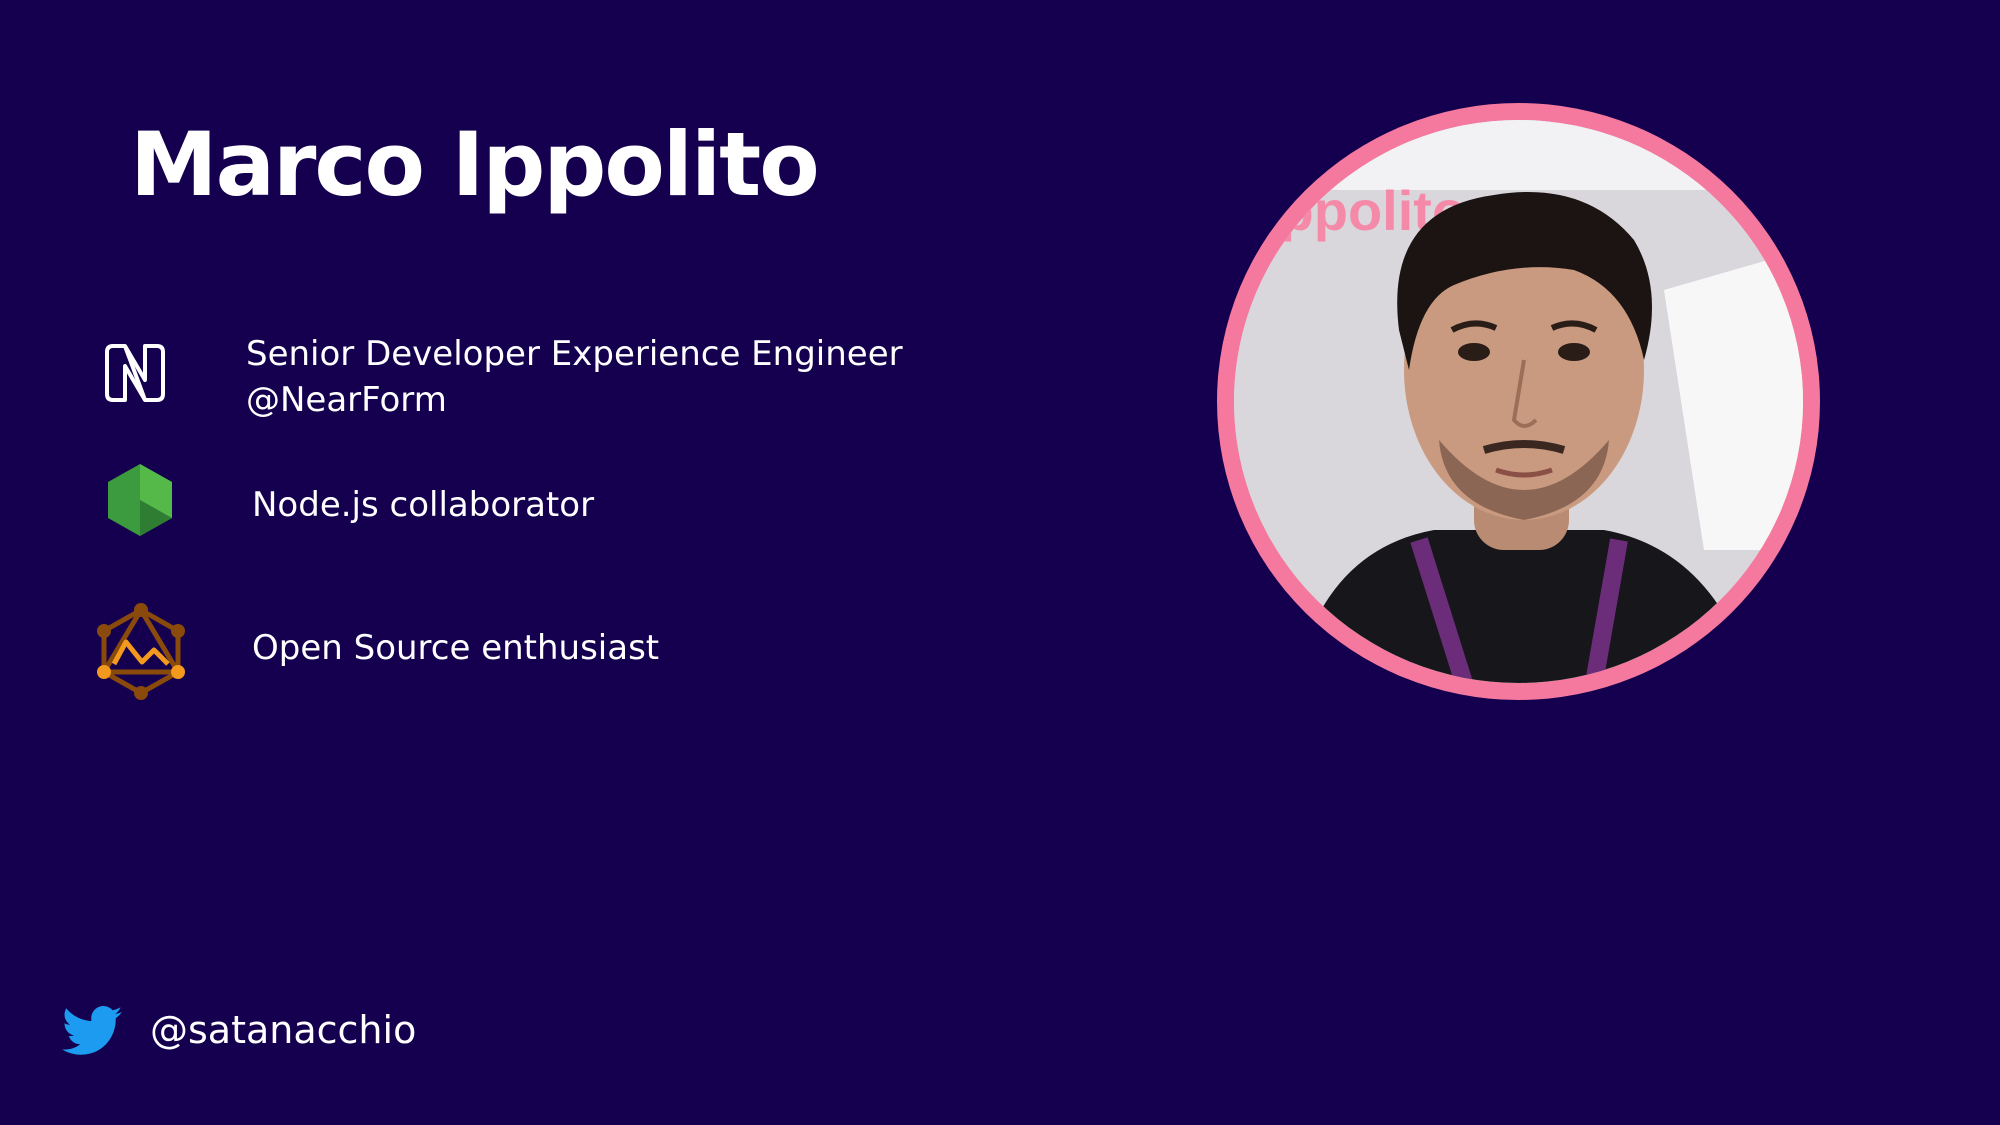 This screenshot has width=2000, height=1125. Describe the element at coordinates (423, 505) in the screenshot. I see `nodejs-collaborator-text: Node.js collaborator` at that location.